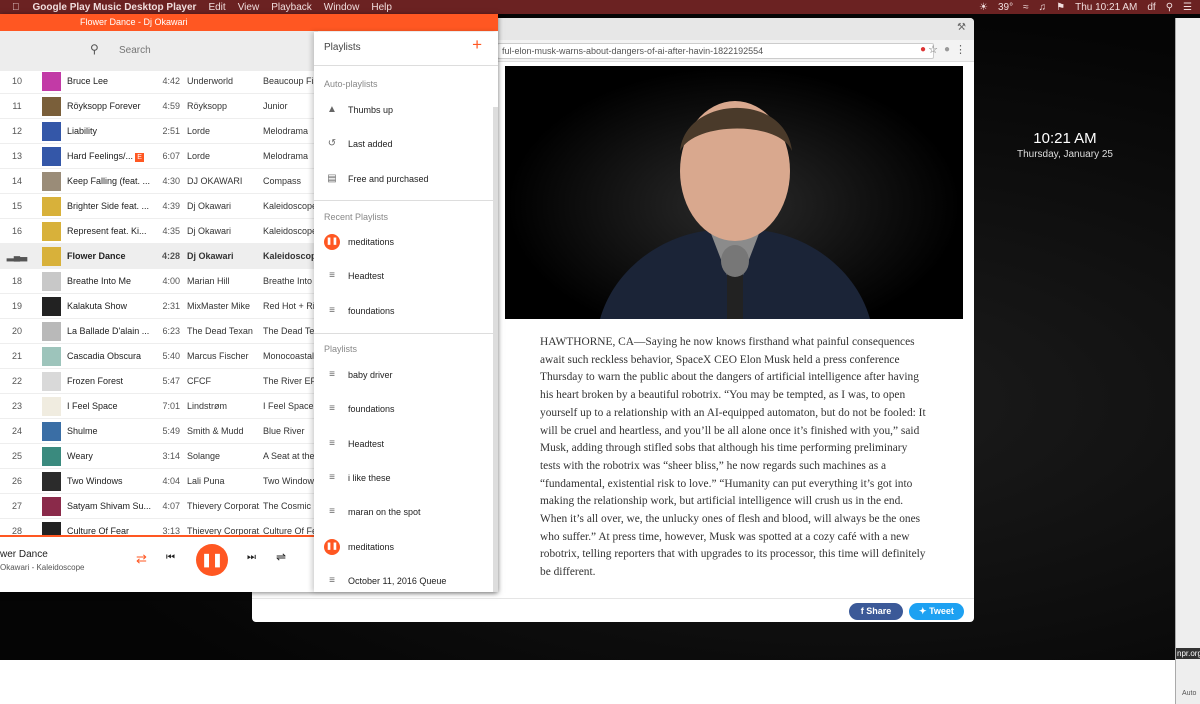 The width and height of the screenshot is (1200, 704). Describe the element at coordinates (933, 49) in the screenshot. I see `bookmark-star-icon: ☆` at that location.